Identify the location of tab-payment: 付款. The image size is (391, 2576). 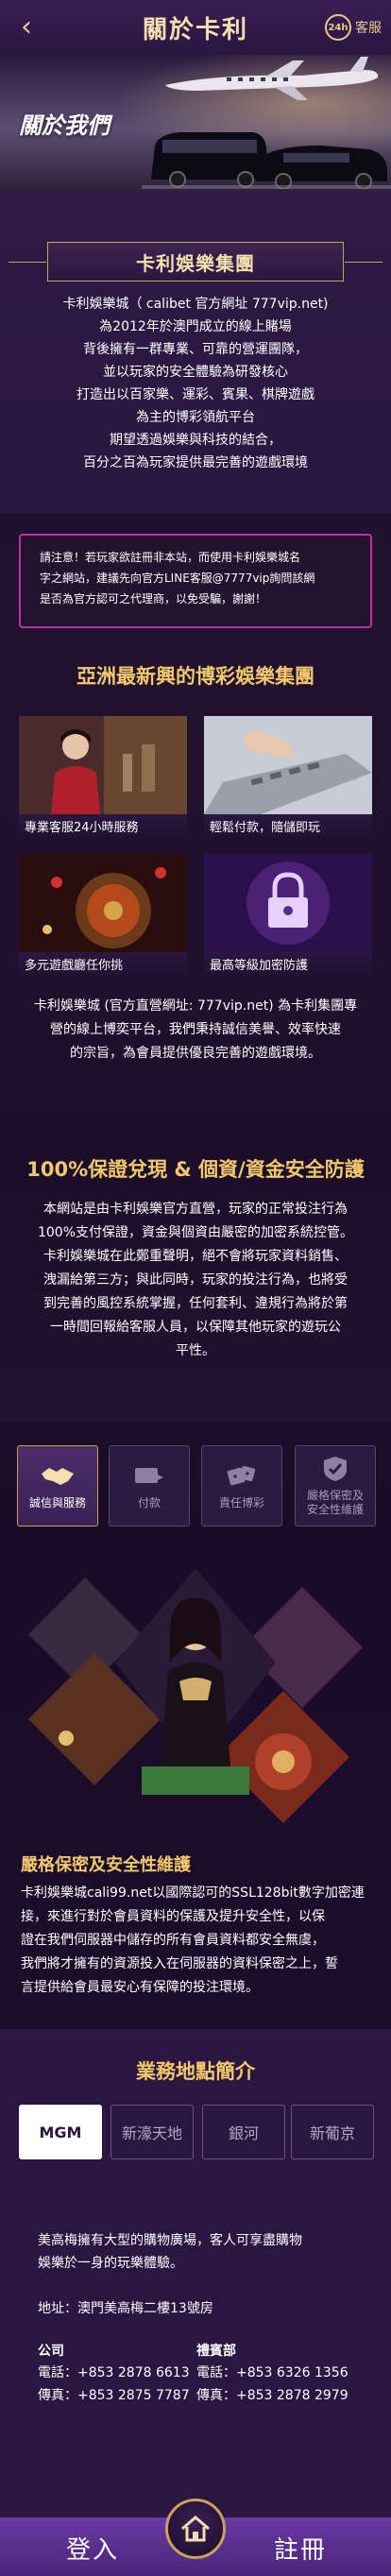
(149, 1486).